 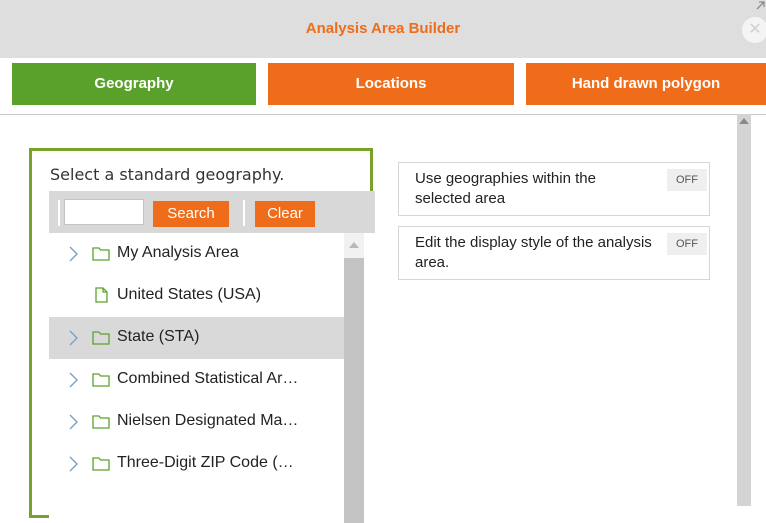 What do you see at coordinates (354, 390) in the screenshot?
I see `tree-scroll-thumb` at bounding box center [354, 390].